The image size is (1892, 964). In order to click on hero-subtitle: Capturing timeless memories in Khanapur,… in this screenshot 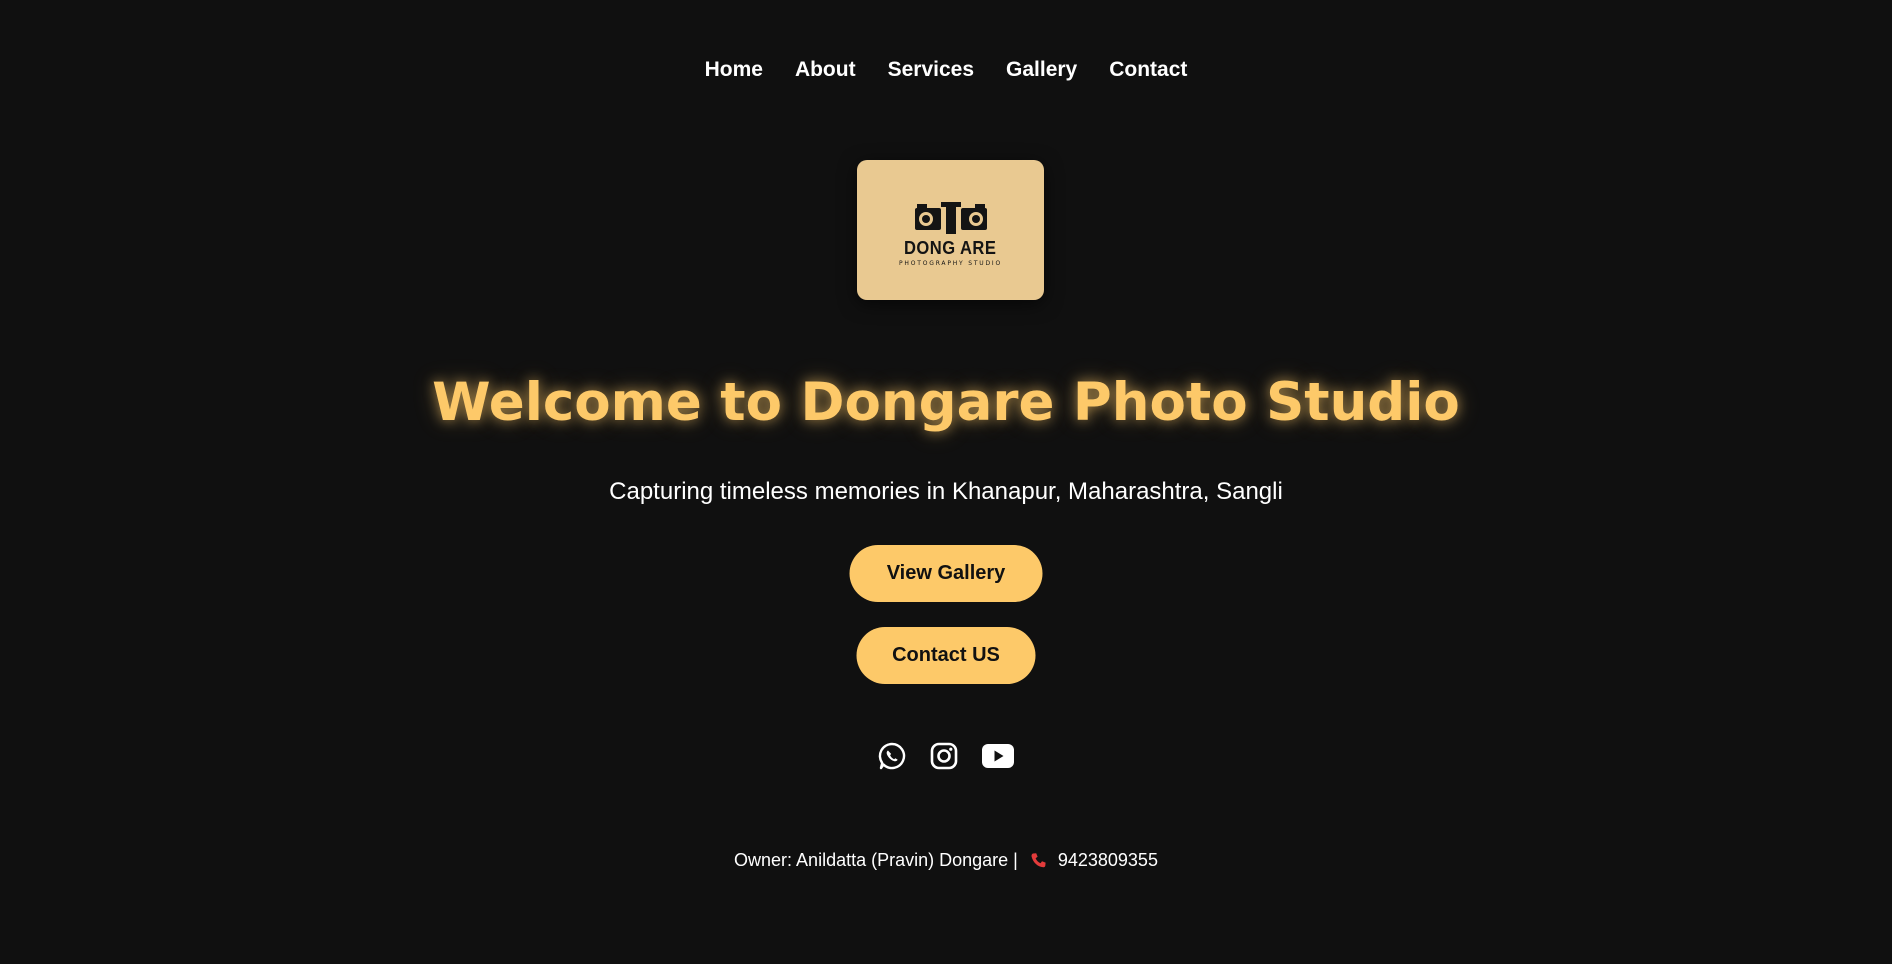, I will do `click(946, 491)`.